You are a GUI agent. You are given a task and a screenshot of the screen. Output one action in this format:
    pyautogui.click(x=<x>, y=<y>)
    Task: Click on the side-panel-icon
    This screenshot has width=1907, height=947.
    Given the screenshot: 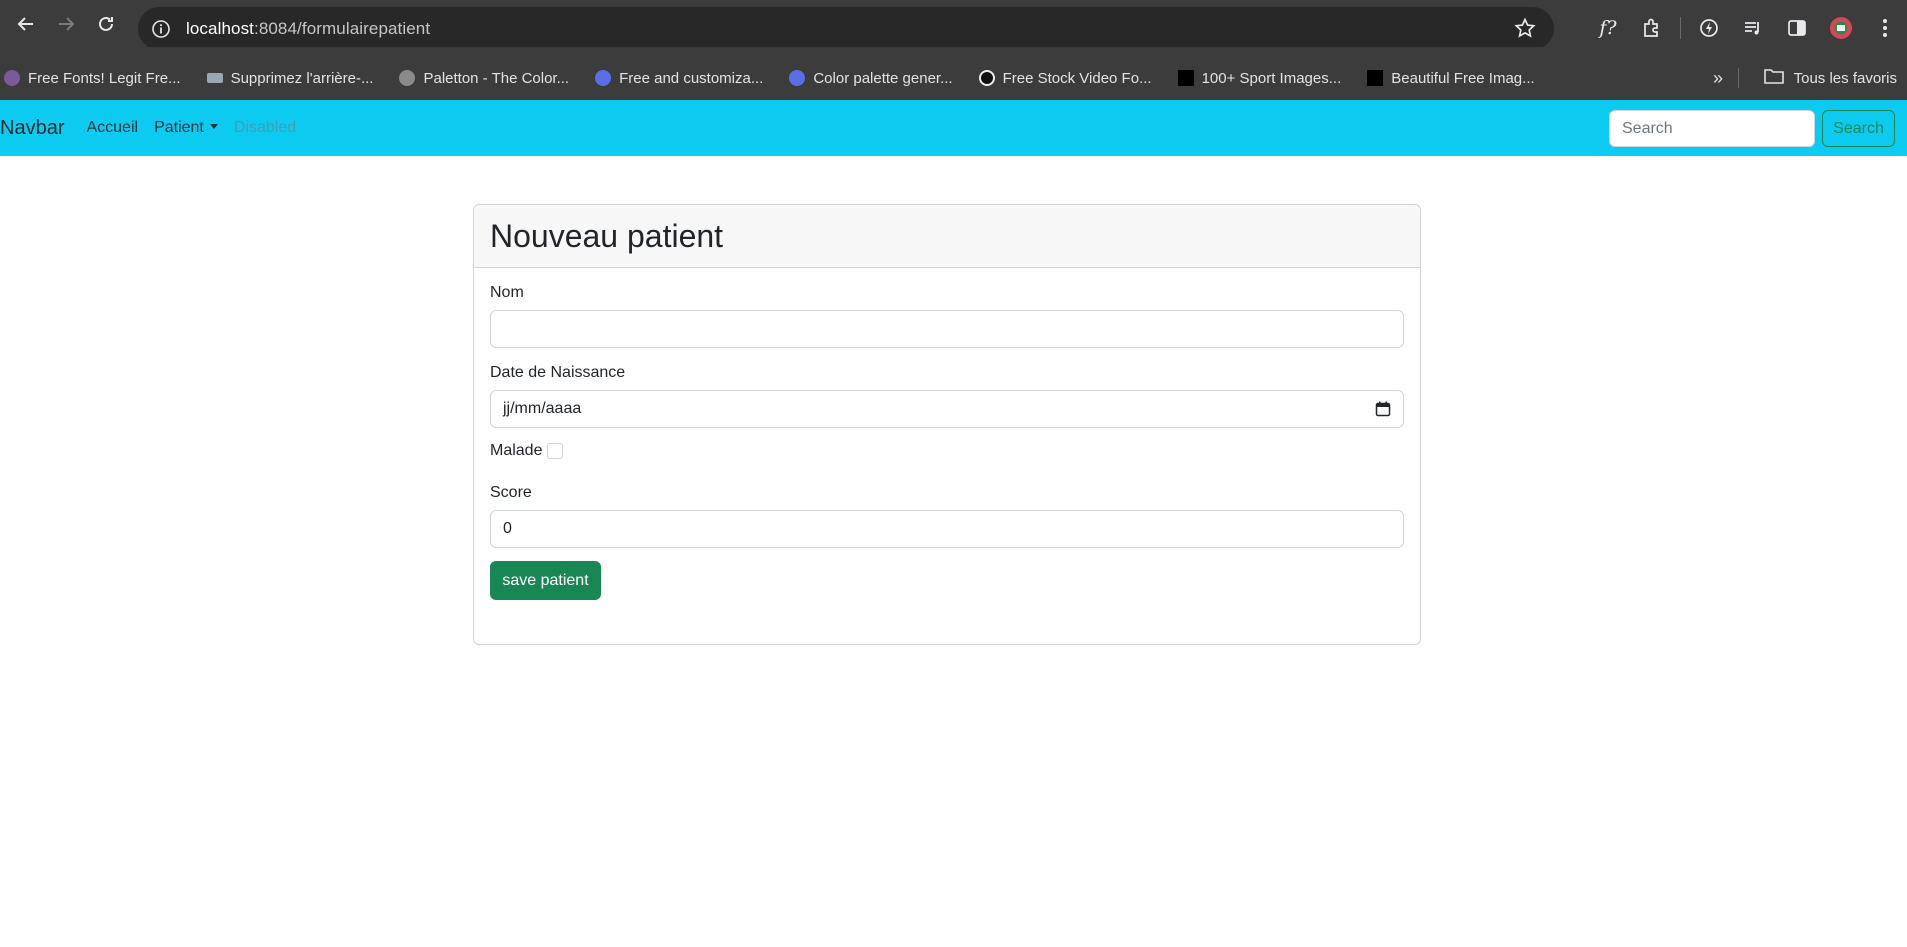 What is the action you would take?
    pyautogui.click(x=1797, y=28)
    